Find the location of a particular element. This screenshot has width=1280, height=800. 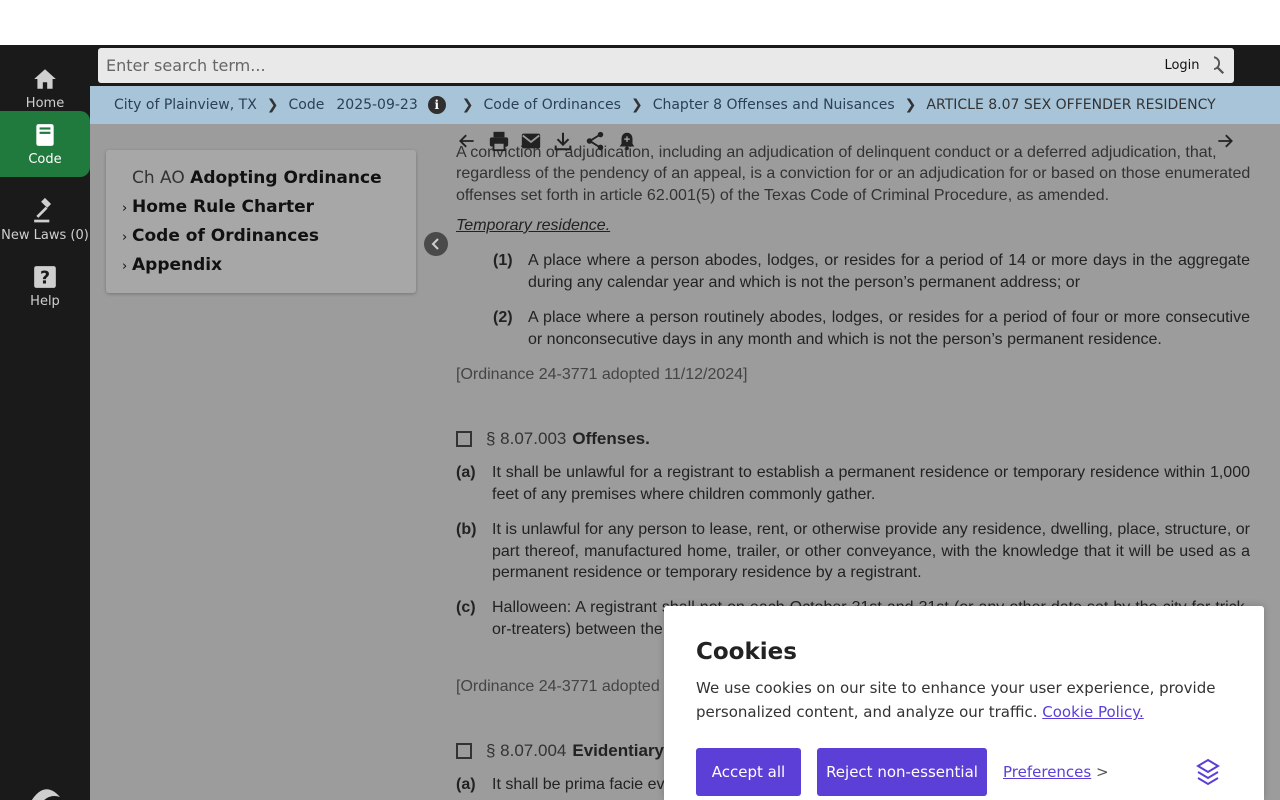

list-label: (c) is located at coordinates (466, 607).